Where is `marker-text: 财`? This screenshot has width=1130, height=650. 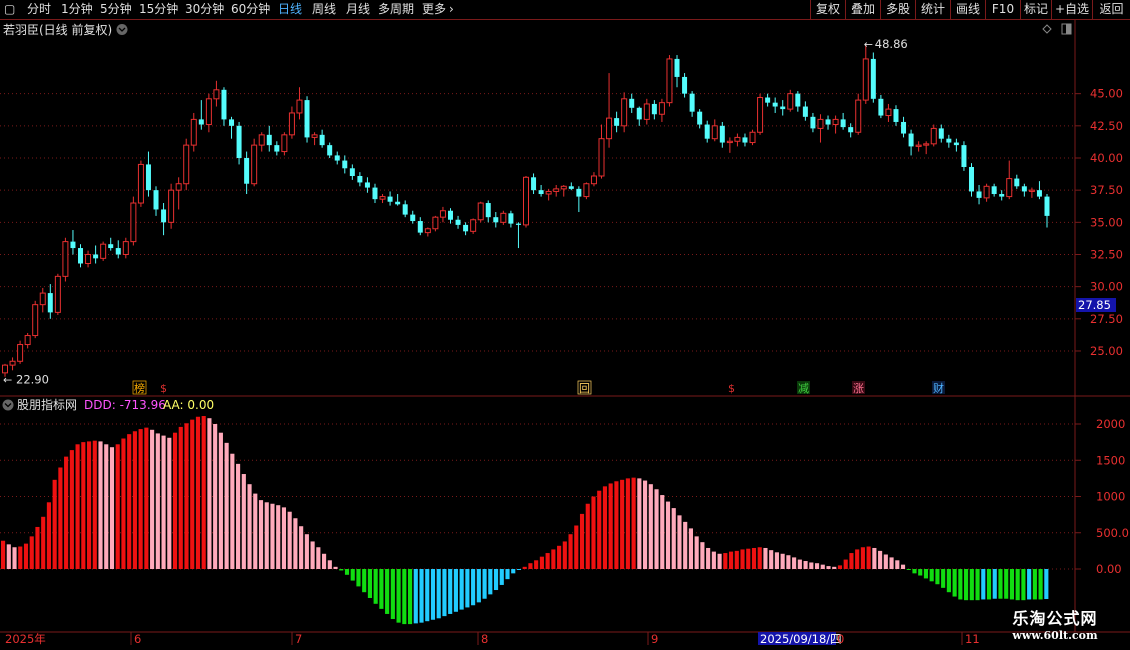
marker-text: 财 is located at coordinates (938, 388).